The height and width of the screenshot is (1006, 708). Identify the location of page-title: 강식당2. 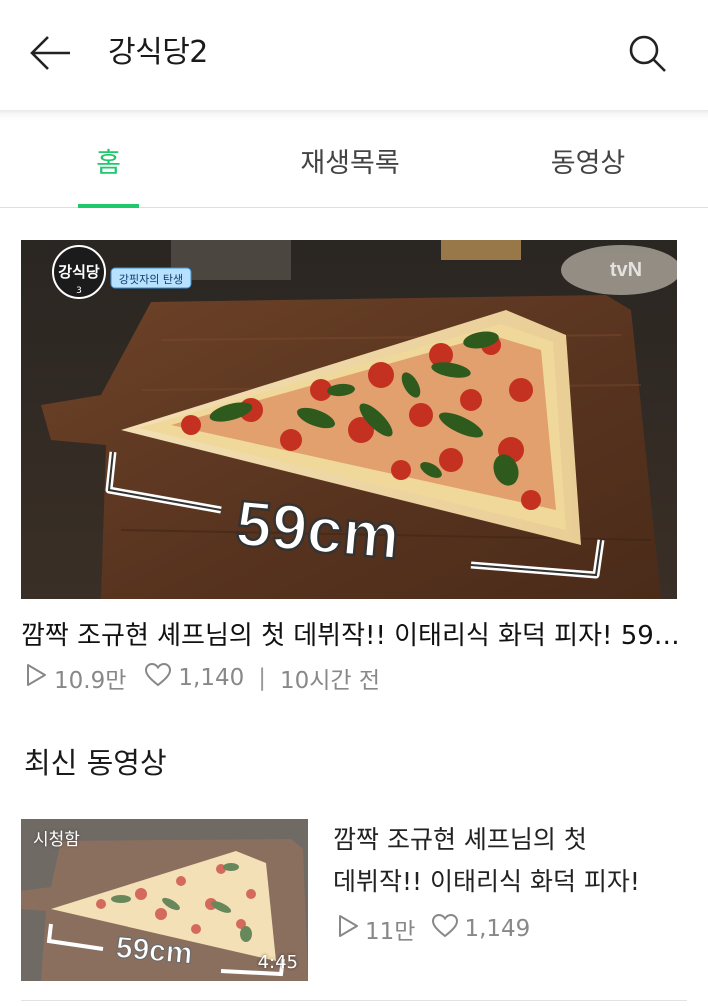
(158, 52).